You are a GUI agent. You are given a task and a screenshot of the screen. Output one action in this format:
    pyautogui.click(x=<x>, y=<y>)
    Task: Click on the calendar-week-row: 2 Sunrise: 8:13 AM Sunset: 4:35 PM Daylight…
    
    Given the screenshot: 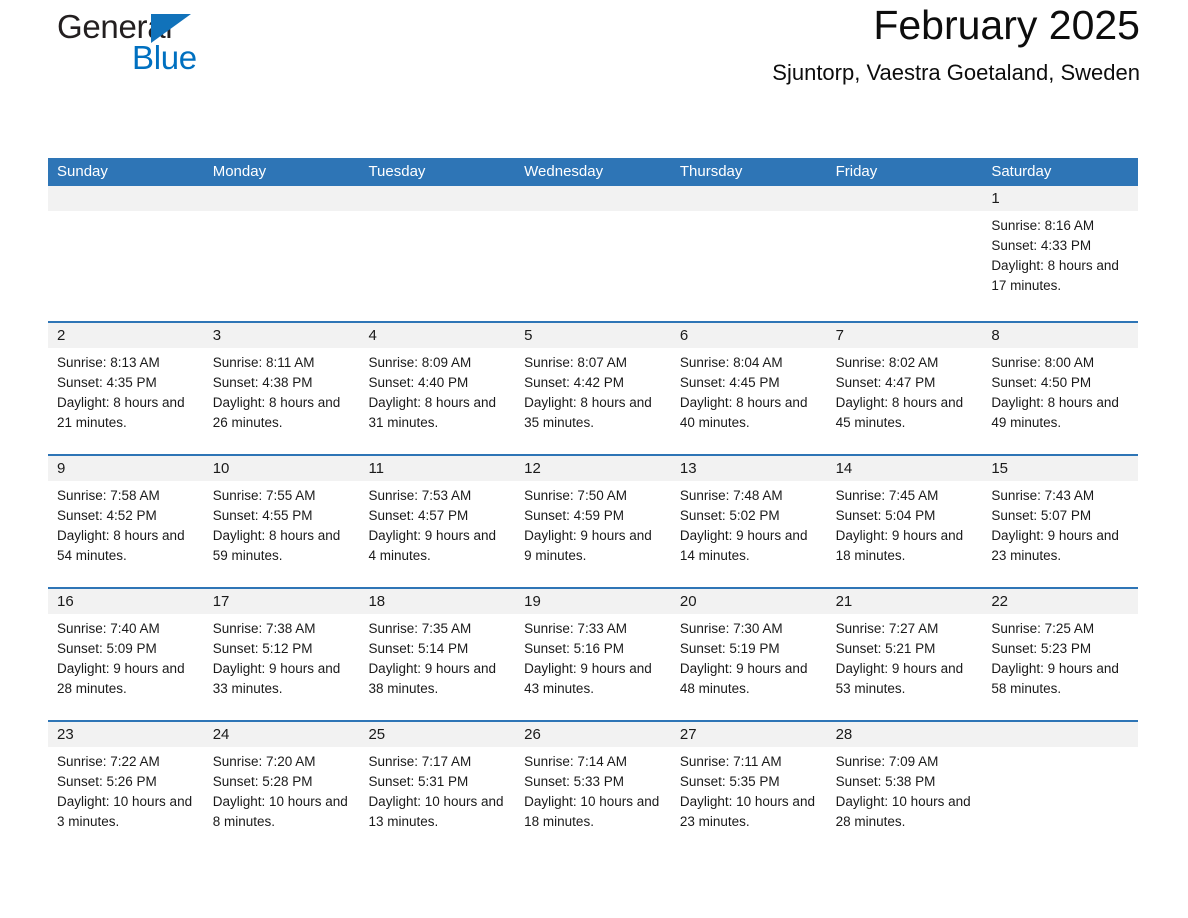 What is the action you would take?
    pyautogui.click(x=593, y=387)
    